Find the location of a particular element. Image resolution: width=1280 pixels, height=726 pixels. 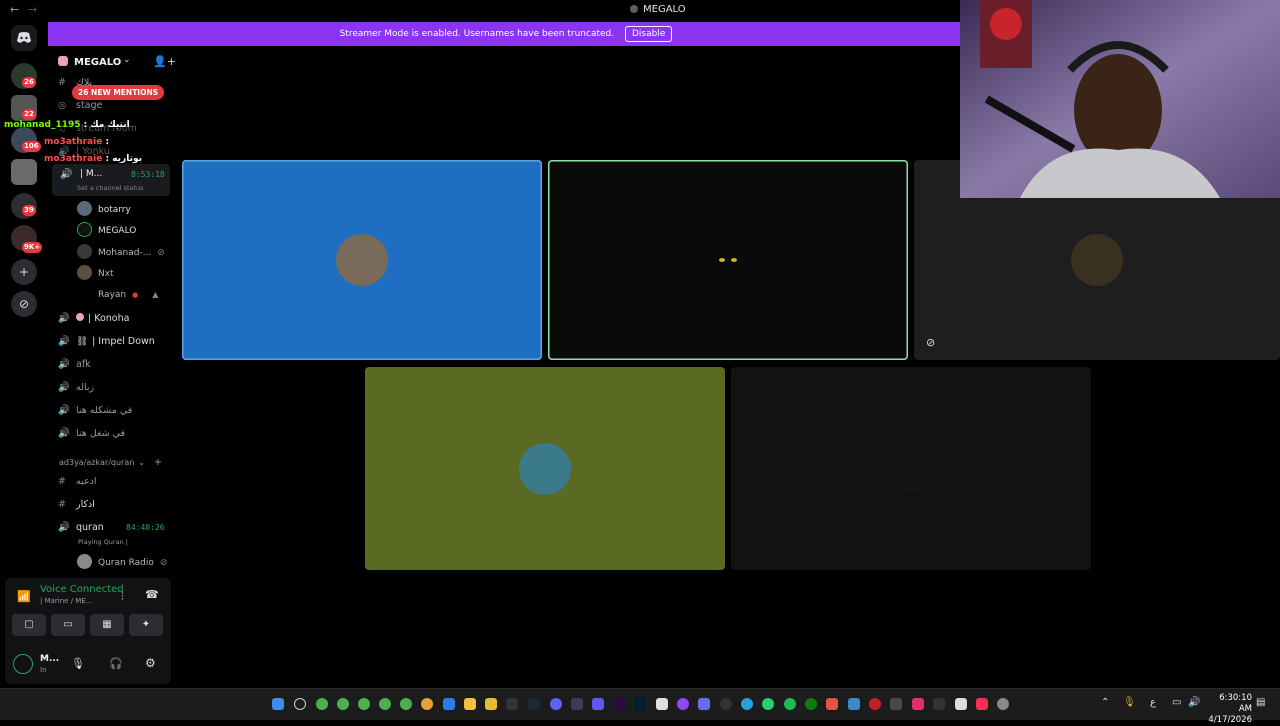

telegram-icon is located at coordinates (747, 704).